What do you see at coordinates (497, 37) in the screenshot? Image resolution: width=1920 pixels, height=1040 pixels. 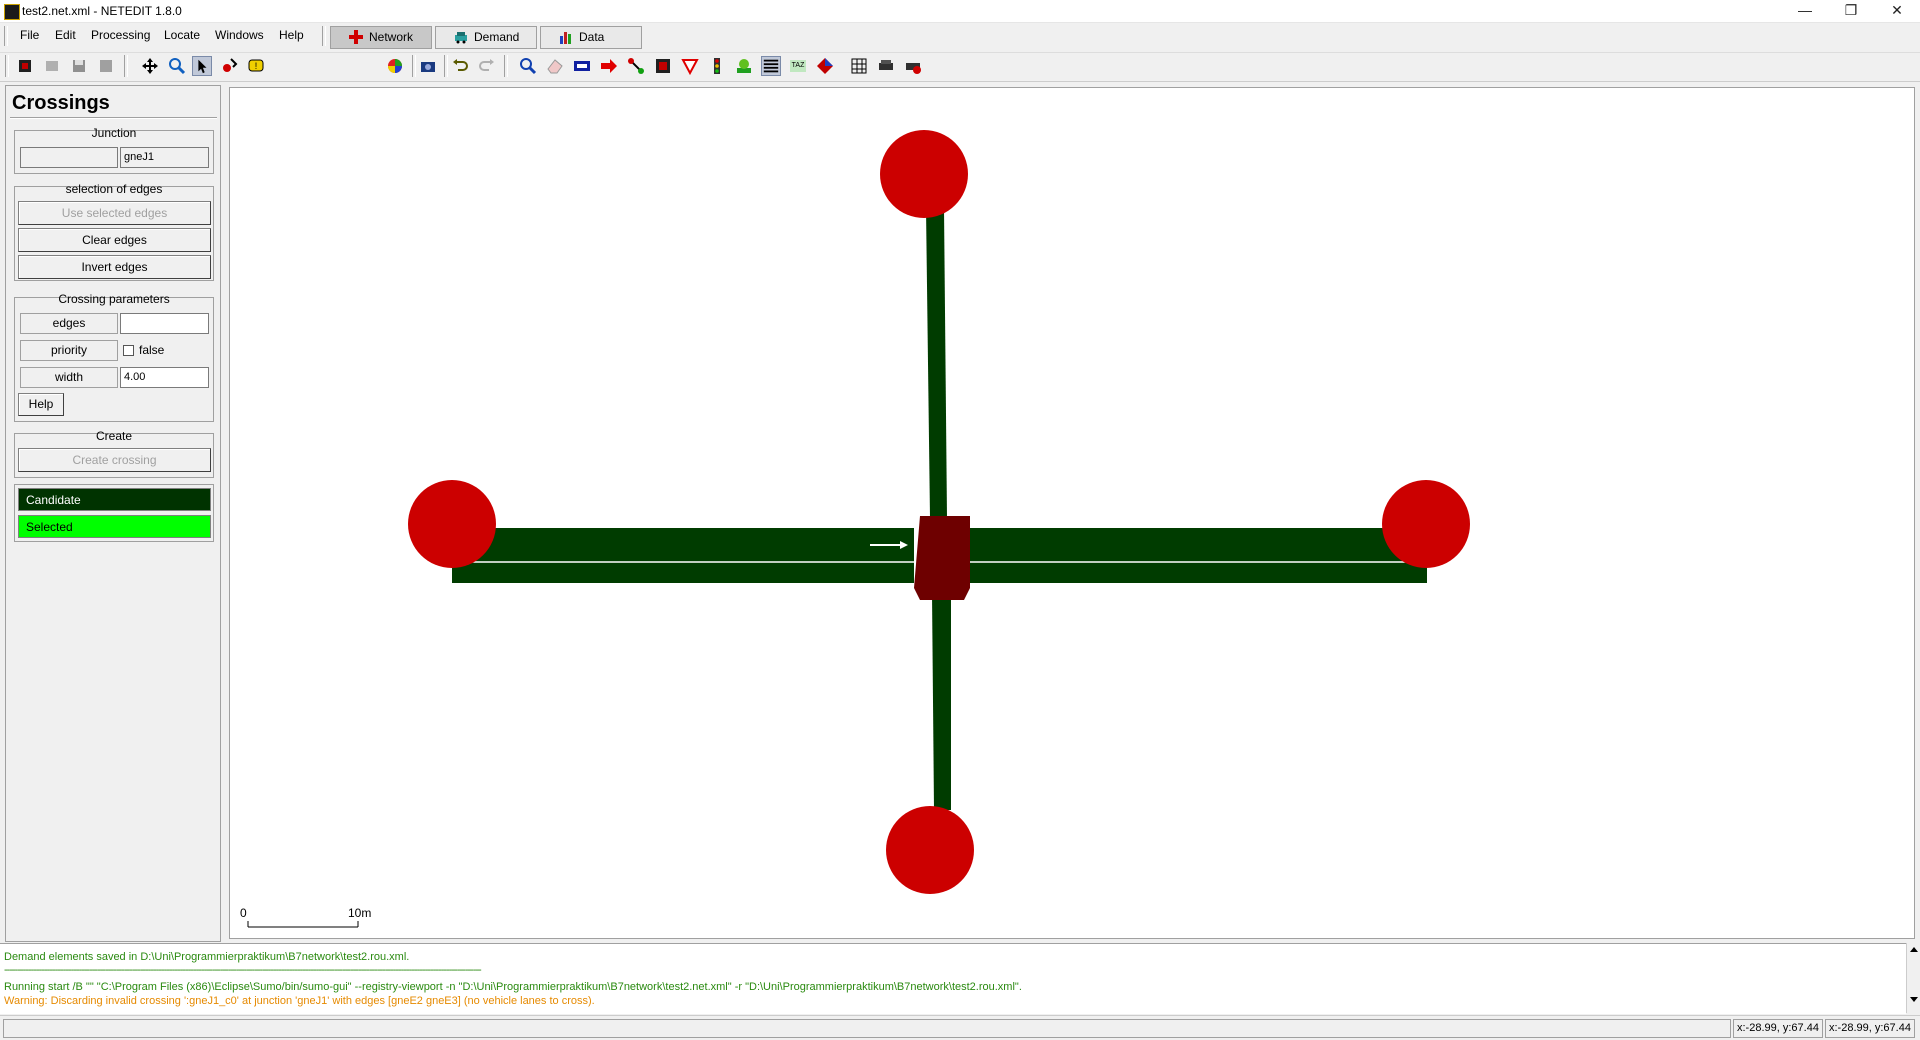 I see `tab-demand-label: Demand` at bounding box center [497, 37].